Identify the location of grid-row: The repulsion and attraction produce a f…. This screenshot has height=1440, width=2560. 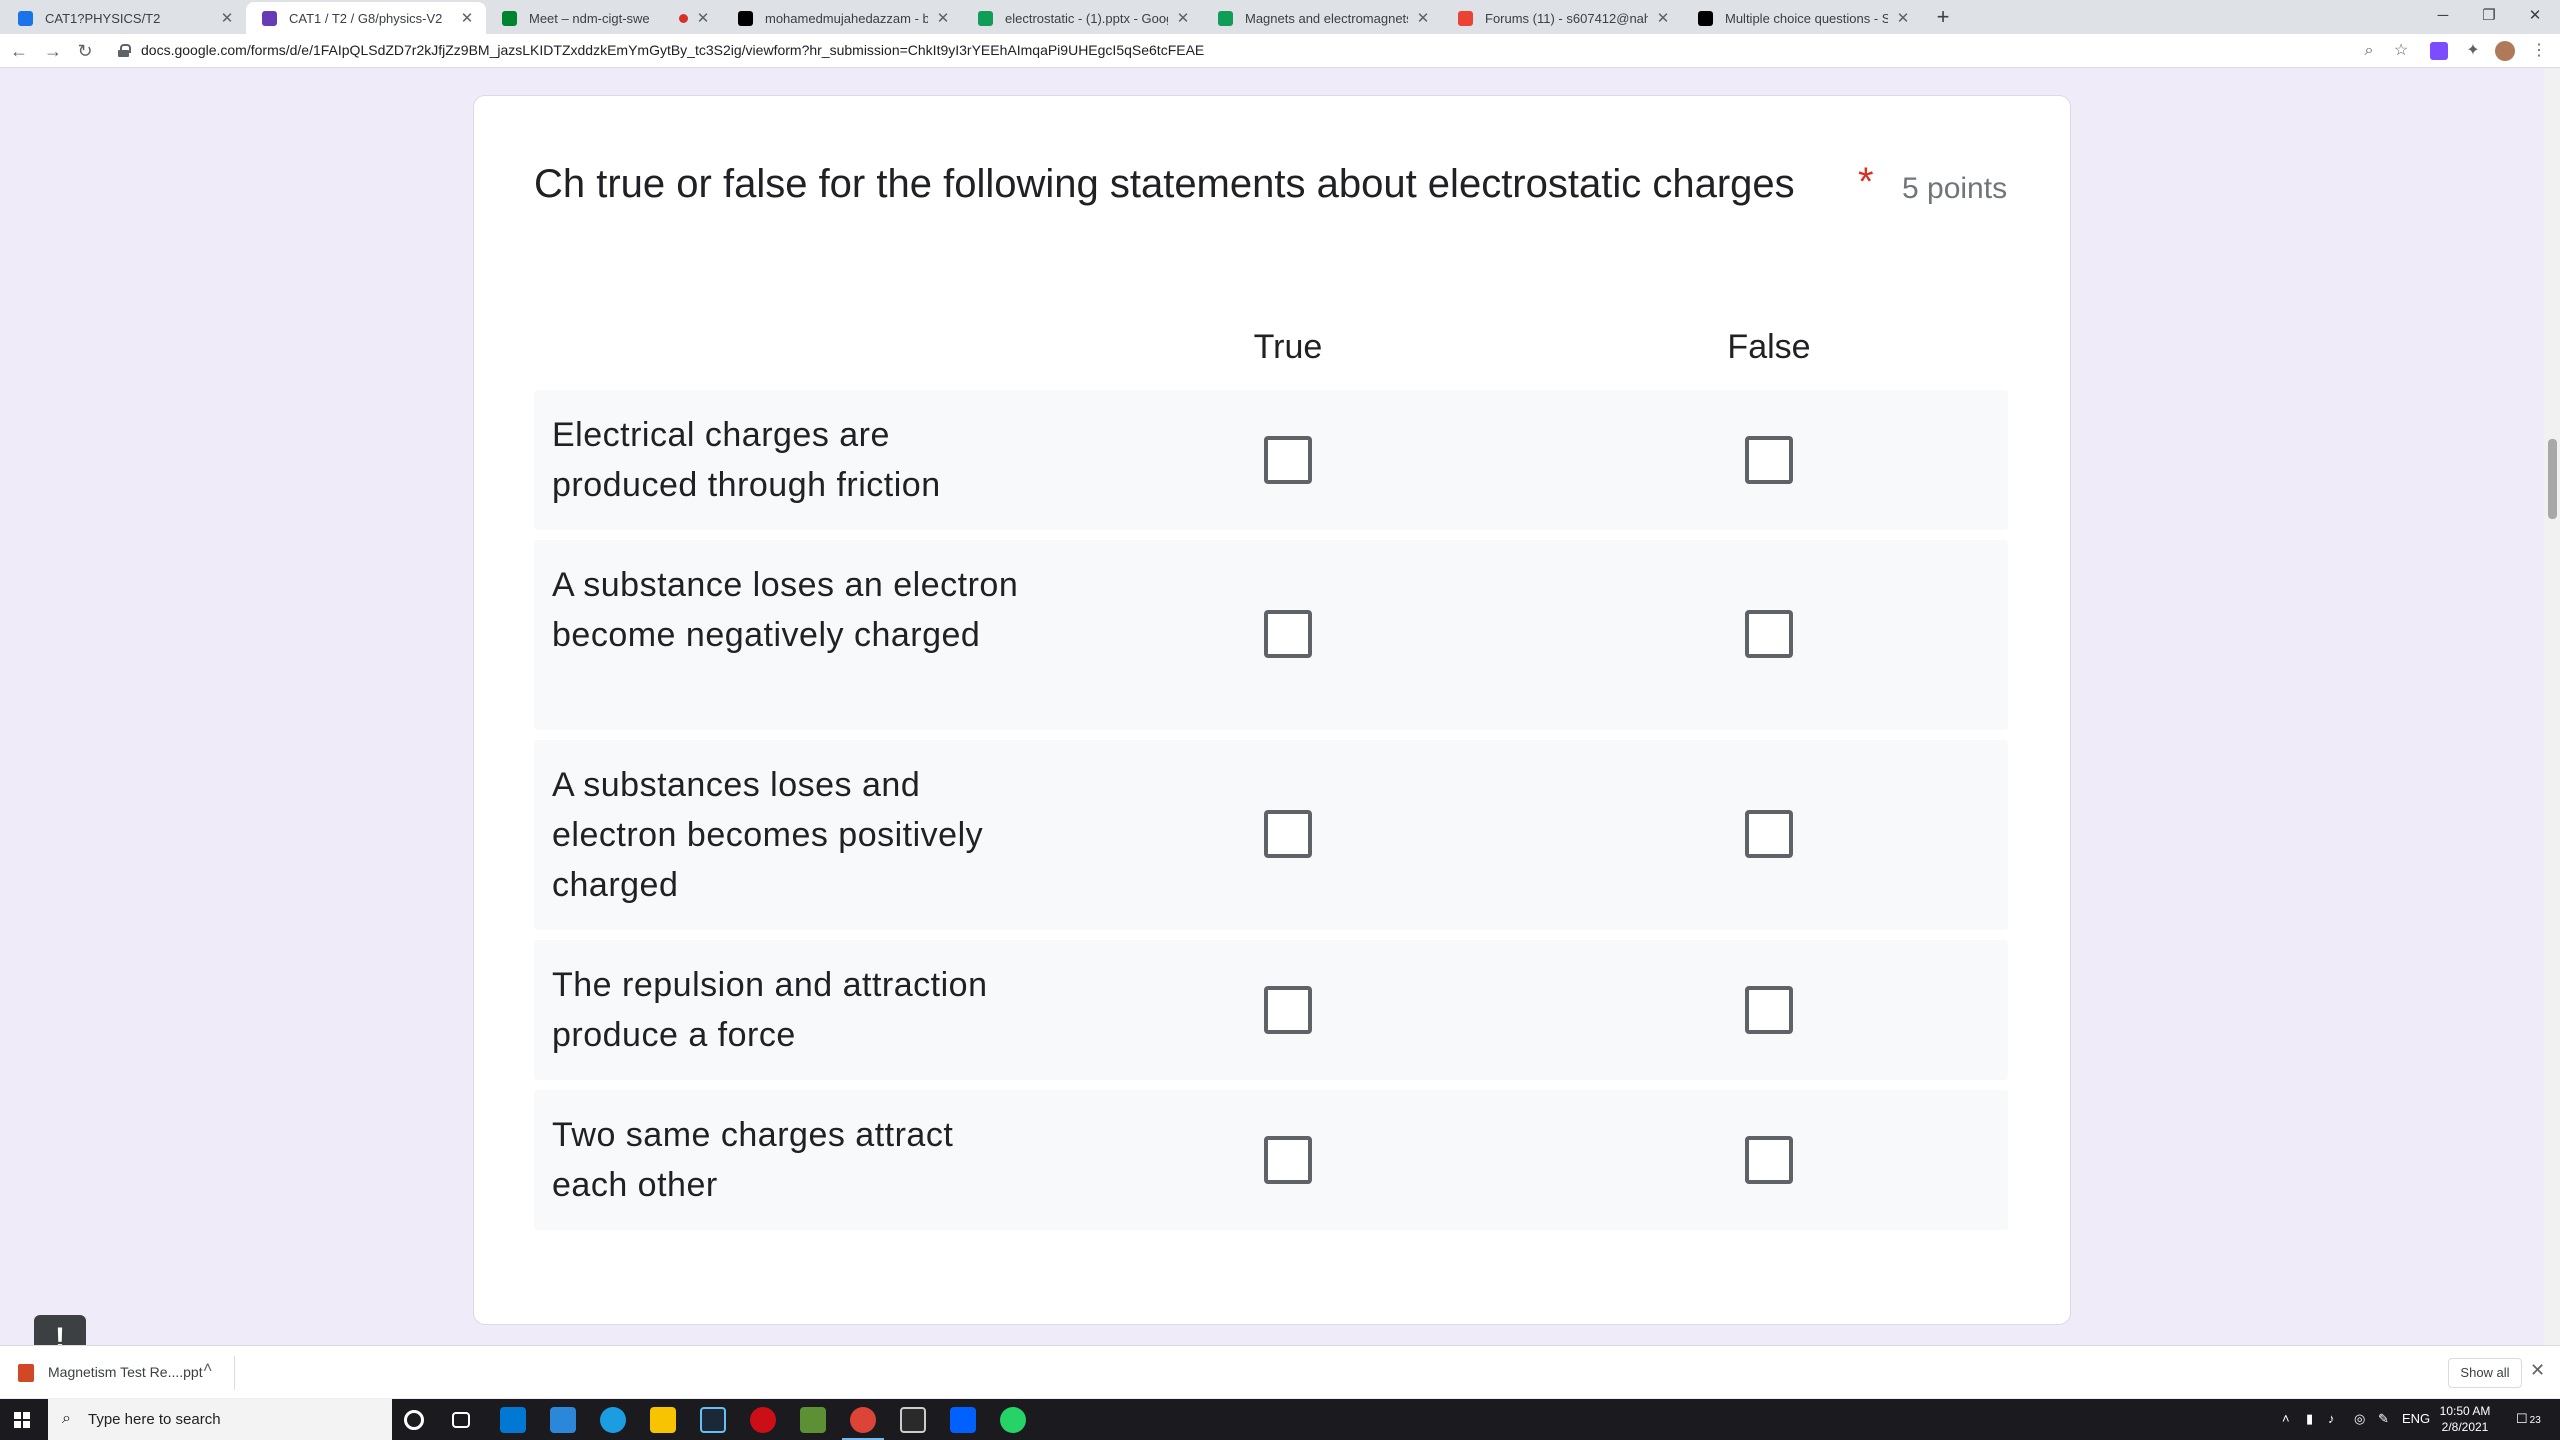
(1271, 1010).